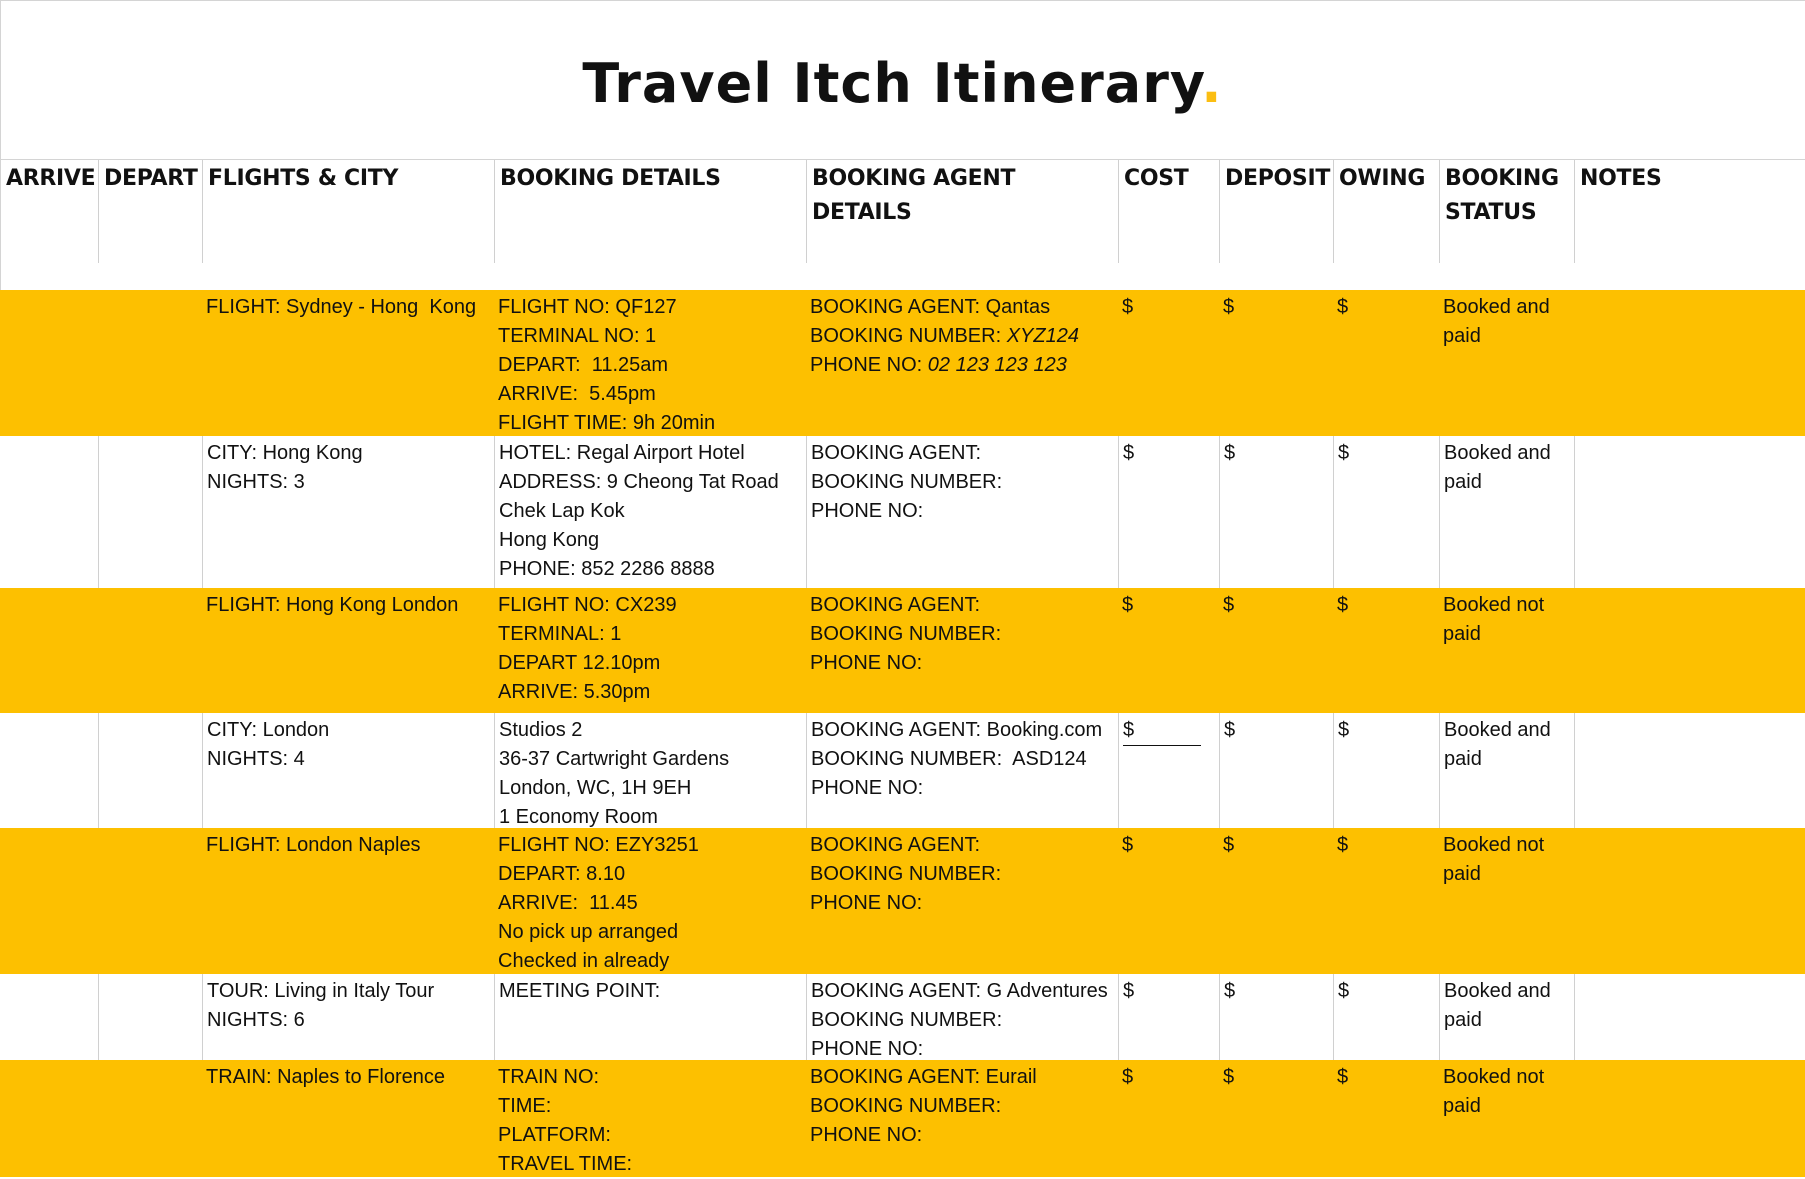 The width and height of the screenshot is (1805, 1179). Describe the element at coordinates (962, 211) in the screenshot. I see `column-header-booking-agent: BOOKING AGENT DETAILS` at that location.